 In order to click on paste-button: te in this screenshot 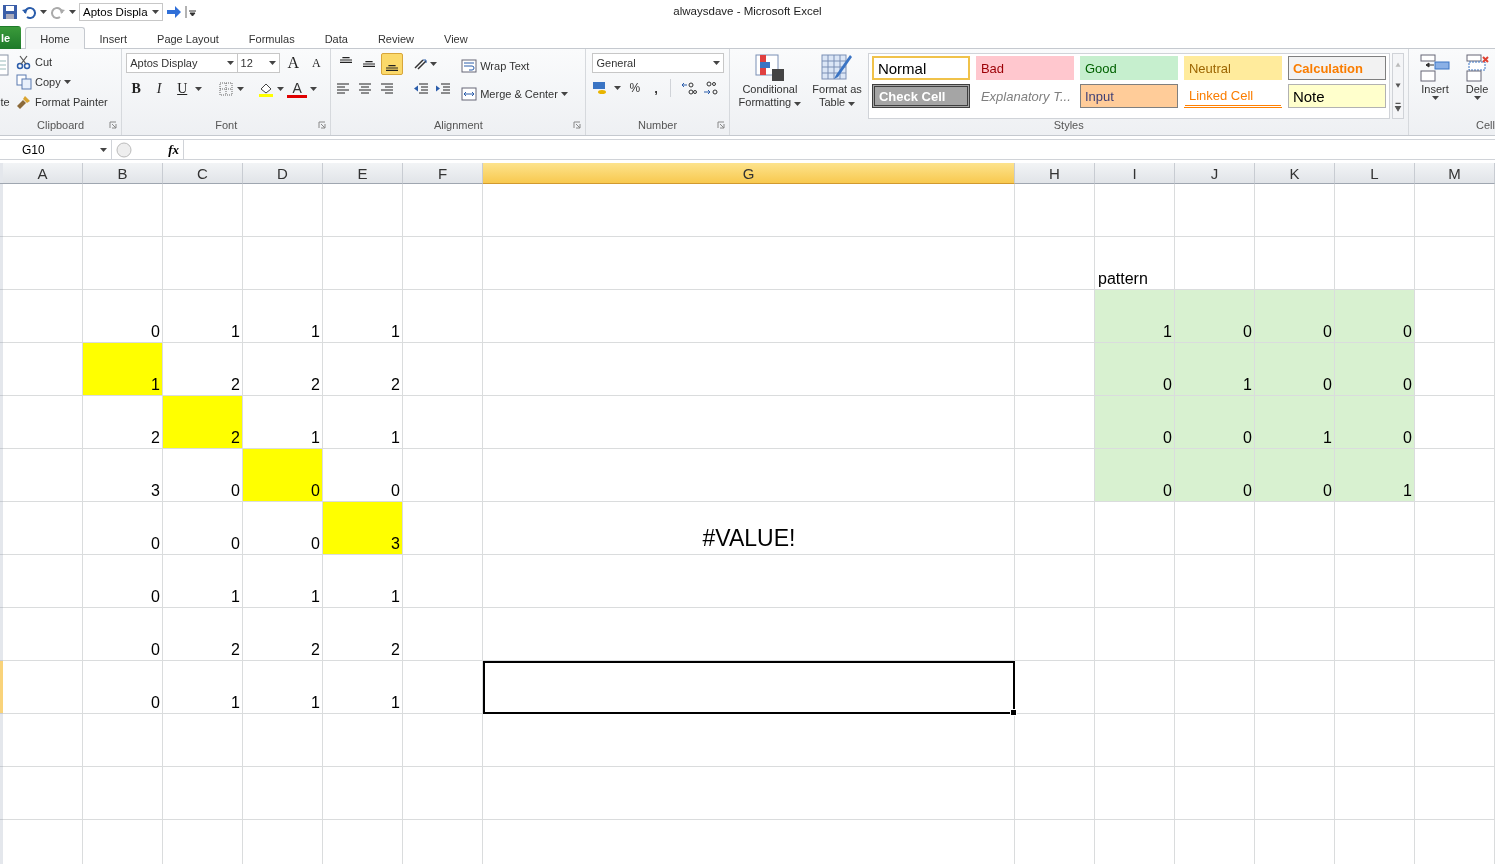, I will do `click(5, 81)`.